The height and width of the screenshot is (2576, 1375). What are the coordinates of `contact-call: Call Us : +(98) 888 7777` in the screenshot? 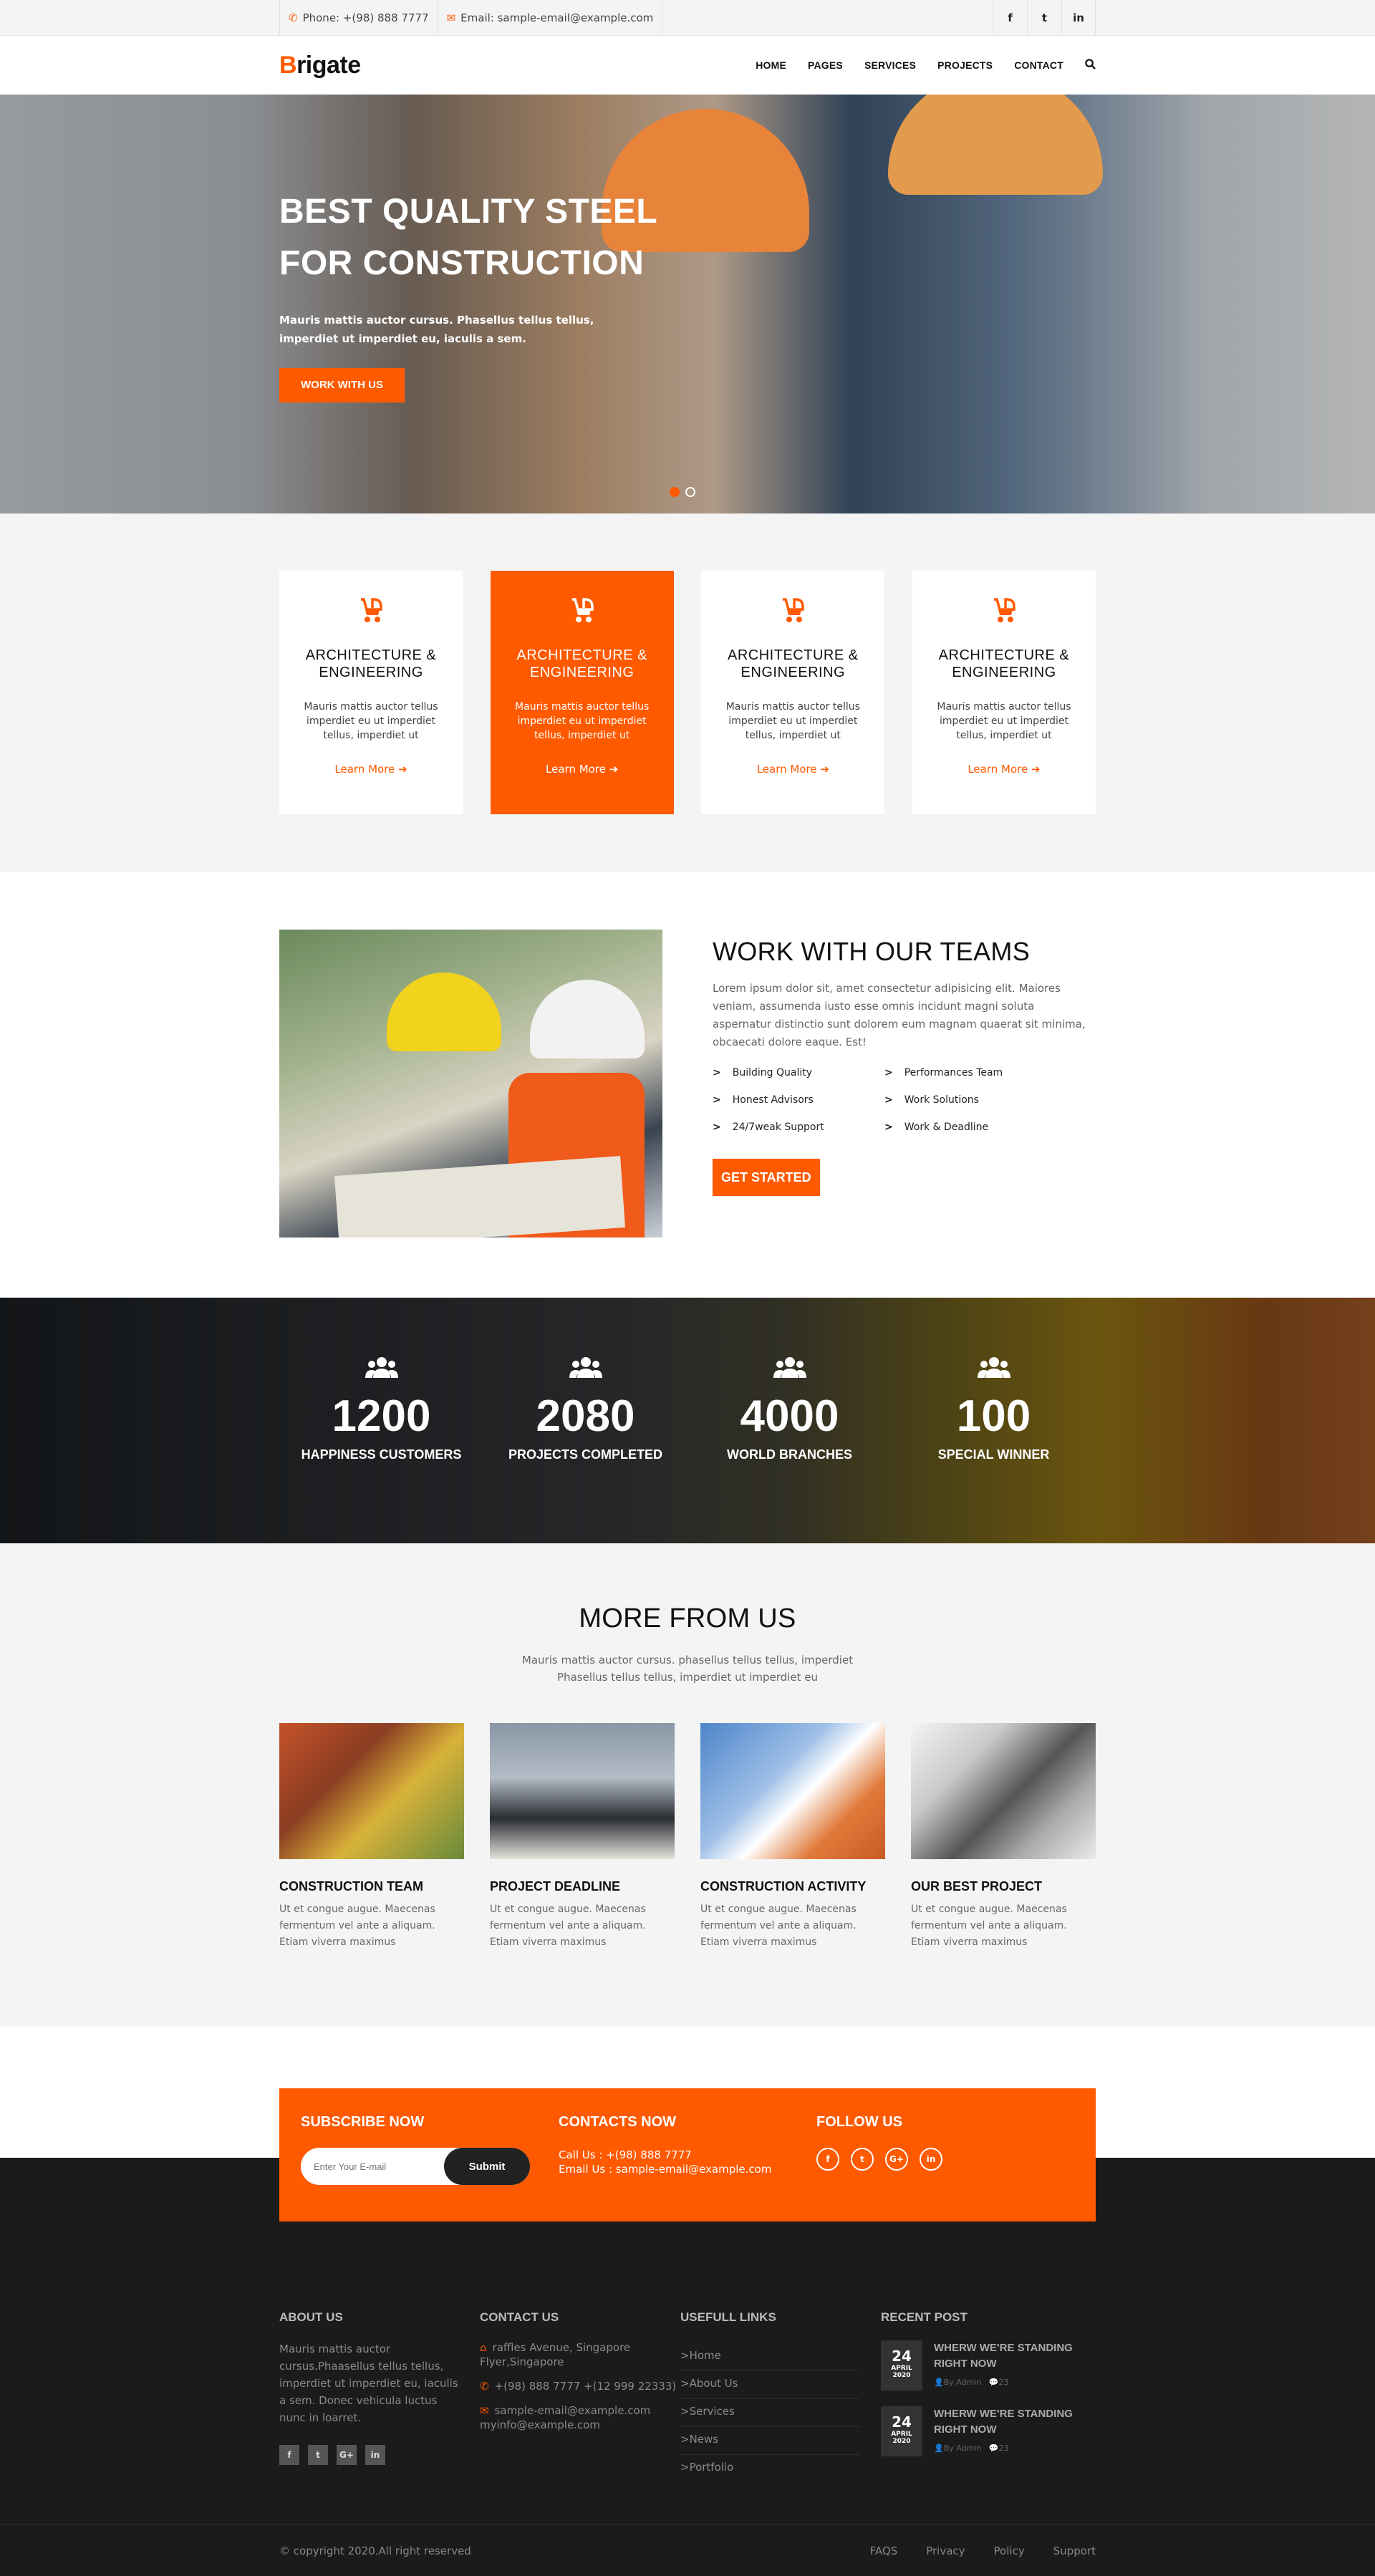 It's located at (688, 2155).